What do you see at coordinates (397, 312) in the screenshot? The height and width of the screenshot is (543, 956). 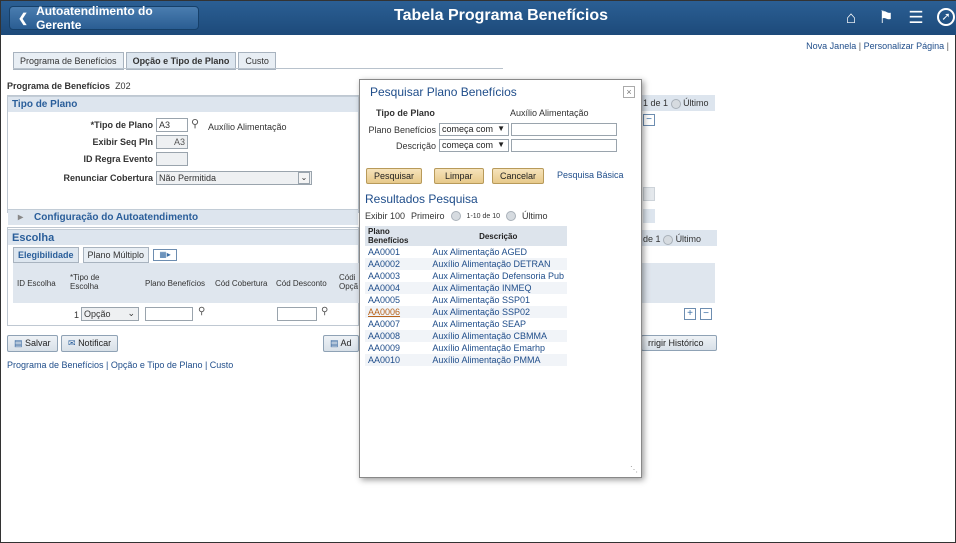 I see `result-code-link: AA0006` at bounding box center [397, 312].